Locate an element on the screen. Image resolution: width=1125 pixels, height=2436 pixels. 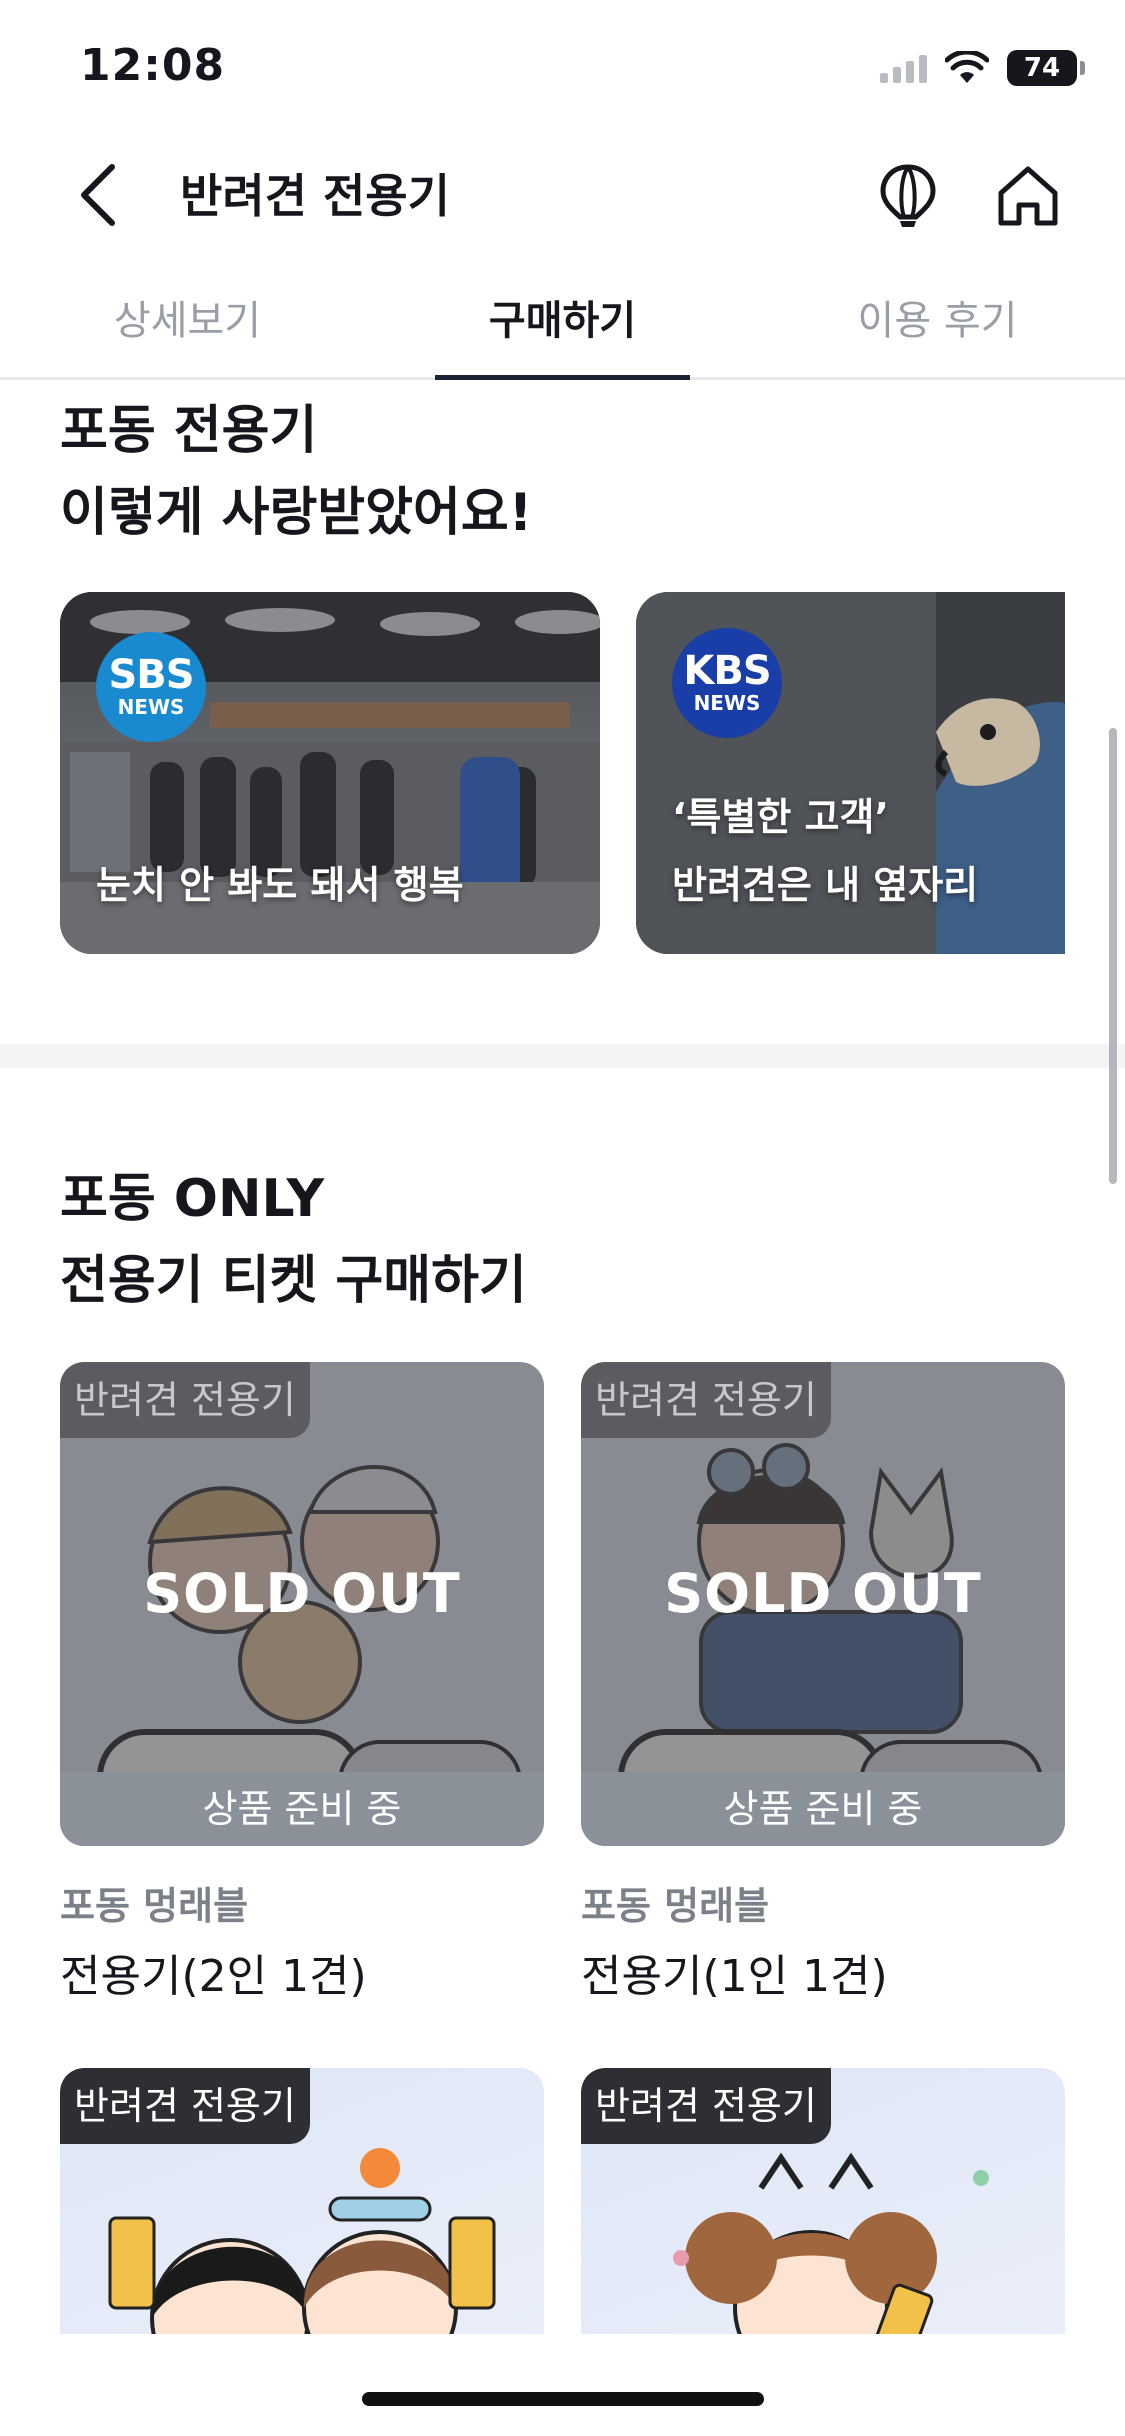
back-button is located at coordinates (98, 195).